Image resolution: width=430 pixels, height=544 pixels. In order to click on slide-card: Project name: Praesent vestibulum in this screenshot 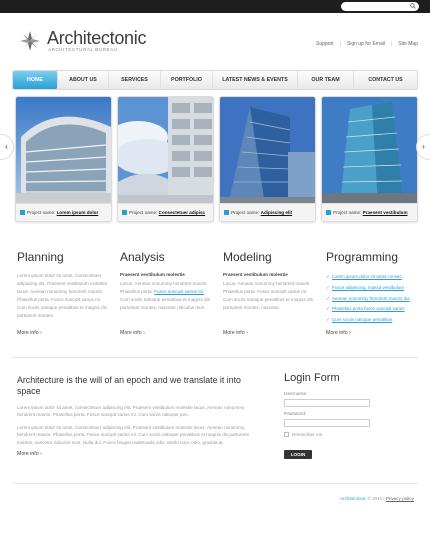, I will do `click(369, 159)`.